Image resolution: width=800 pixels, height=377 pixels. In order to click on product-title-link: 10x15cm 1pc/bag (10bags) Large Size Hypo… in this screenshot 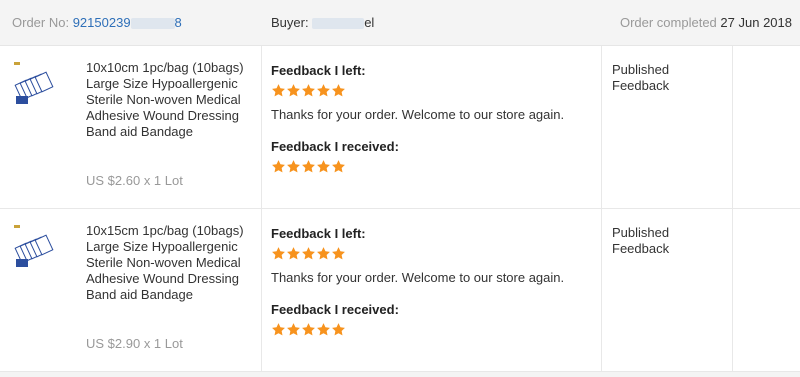, I will do `click(171, 263)`.